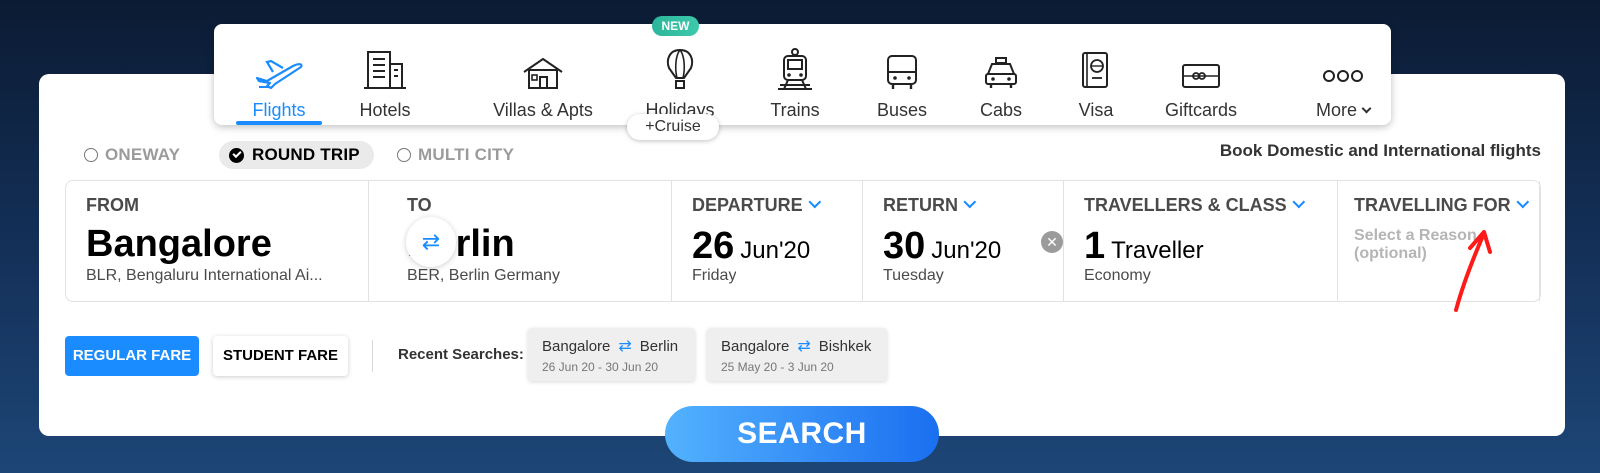 Image resolution: width=1600 pixels, height=473 pixels. What do you see at coordinates (1052, 242) in the screenshot?
I see `close-icon: ✕` at bounding box center [1052, 242].